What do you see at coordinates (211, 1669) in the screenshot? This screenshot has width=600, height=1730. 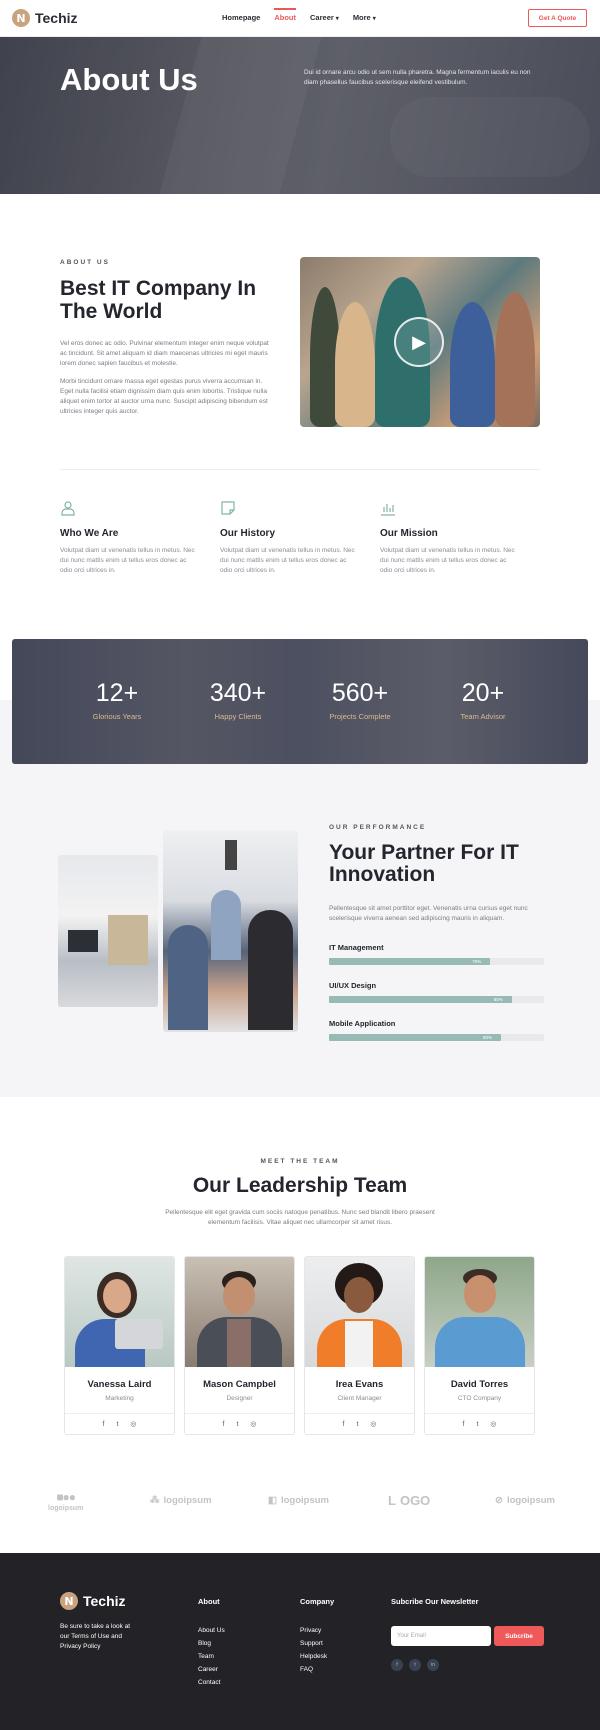 I see `footer-link: Career` at bounding box center [211, 1669].